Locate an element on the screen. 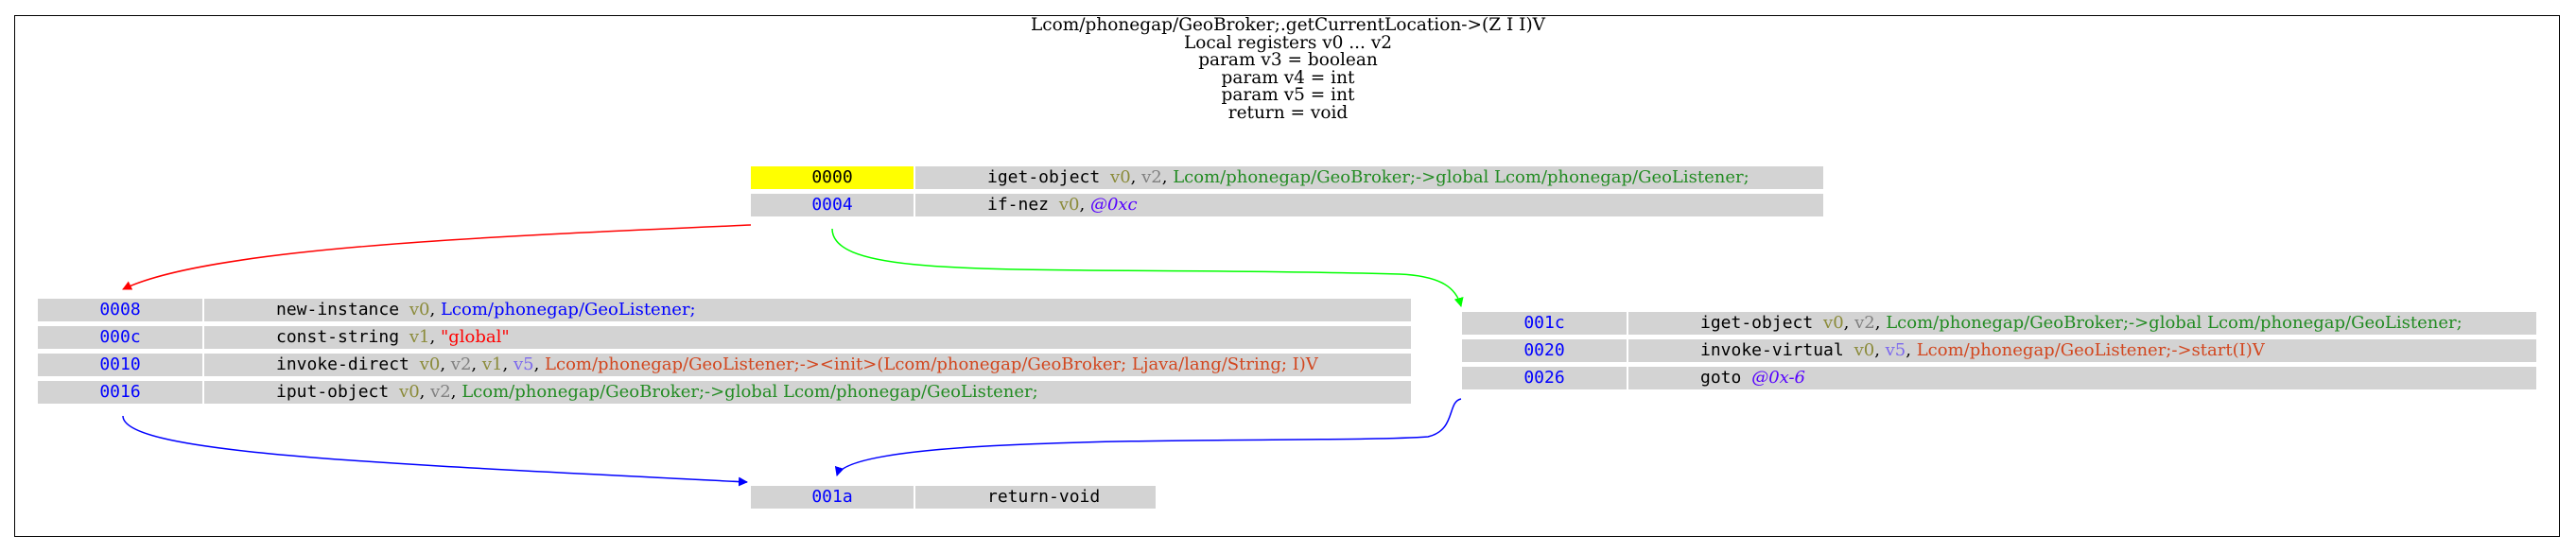  instruction-token: Lcom/phonegap/GeoListener;->start(I)V is located at coordinates (2090, 350).